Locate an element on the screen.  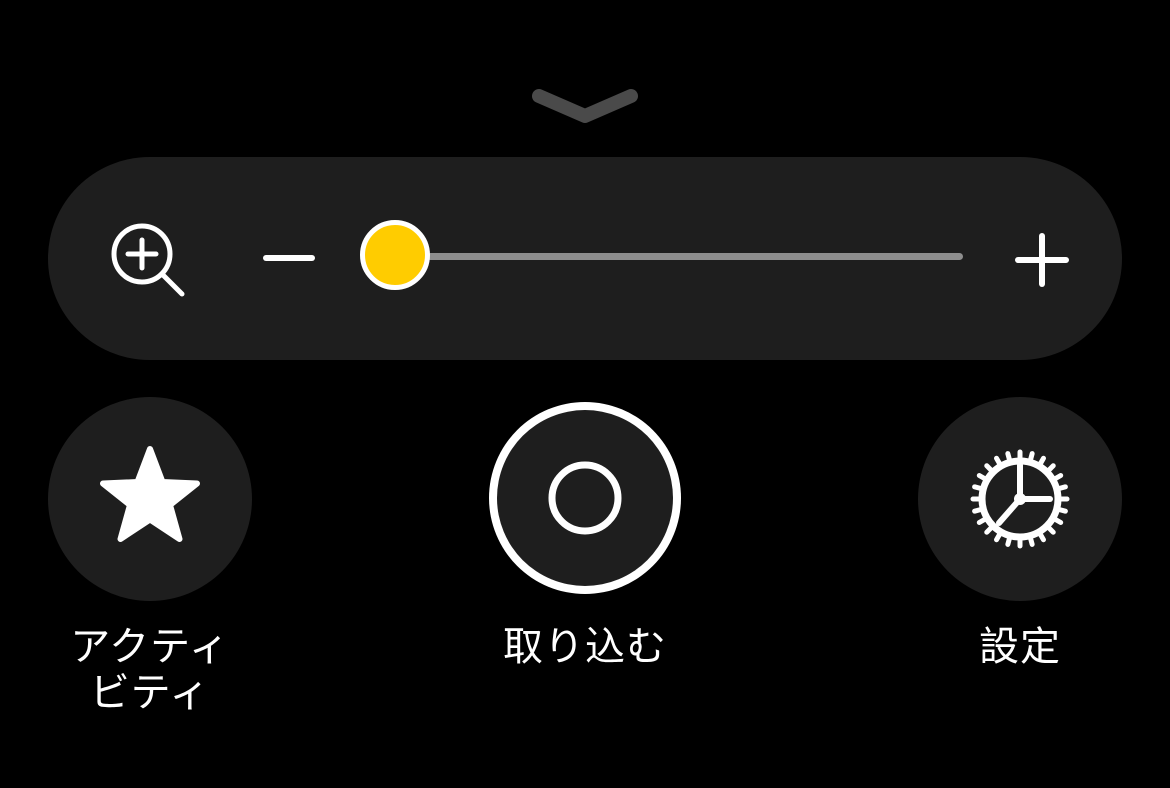
settings-label: 設定 is located at coordinates (1020, 647).